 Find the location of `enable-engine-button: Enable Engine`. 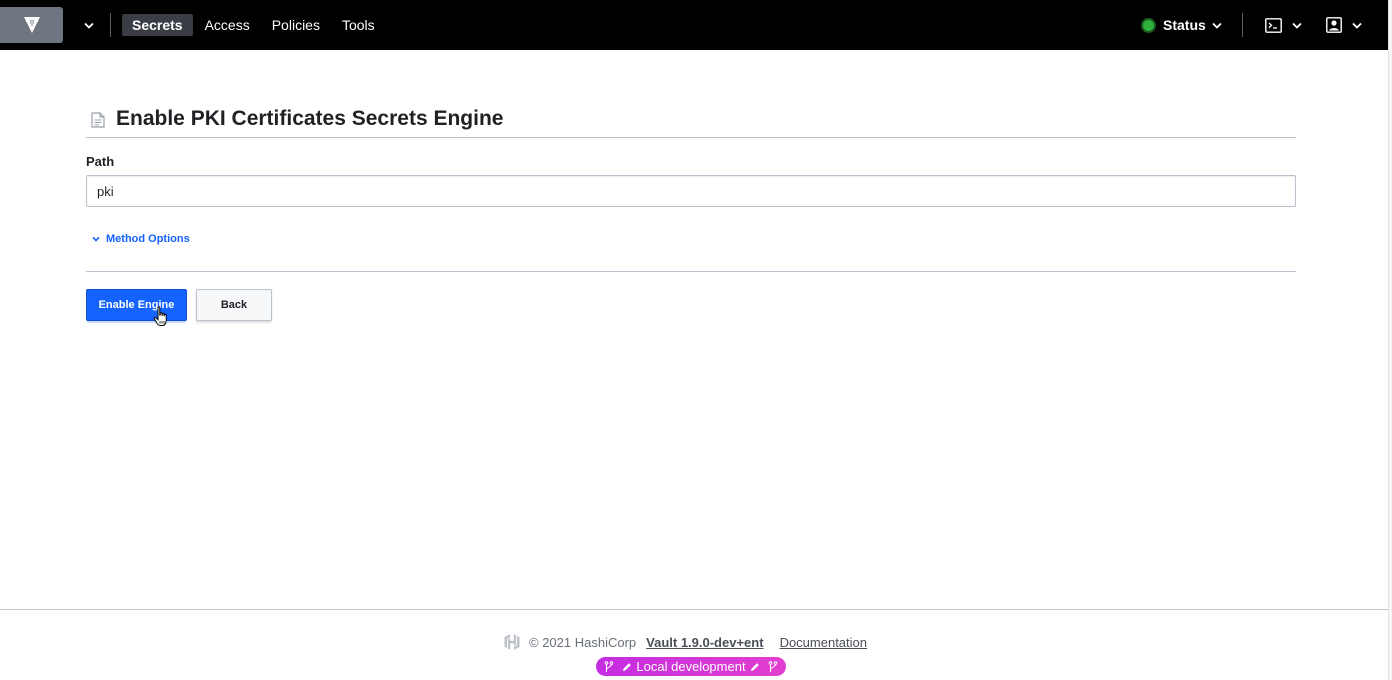

enable-engine-button: Enable Engine is located at coordinates (136, 305).